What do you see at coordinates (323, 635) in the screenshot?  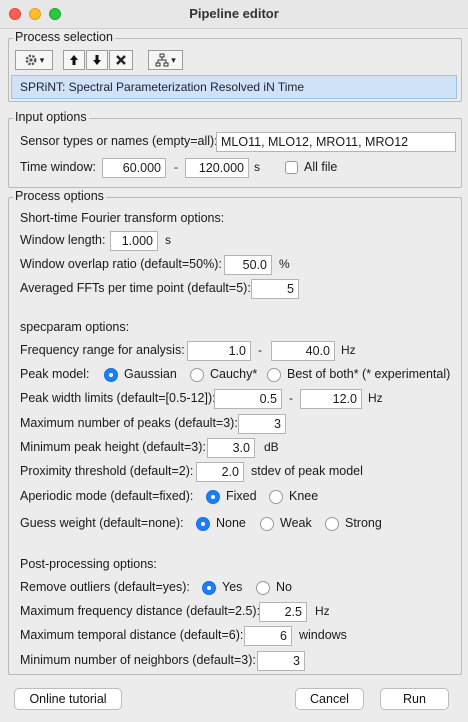 I see `max-temporal-distance-unit: windows` at bounding box center [323, 635].